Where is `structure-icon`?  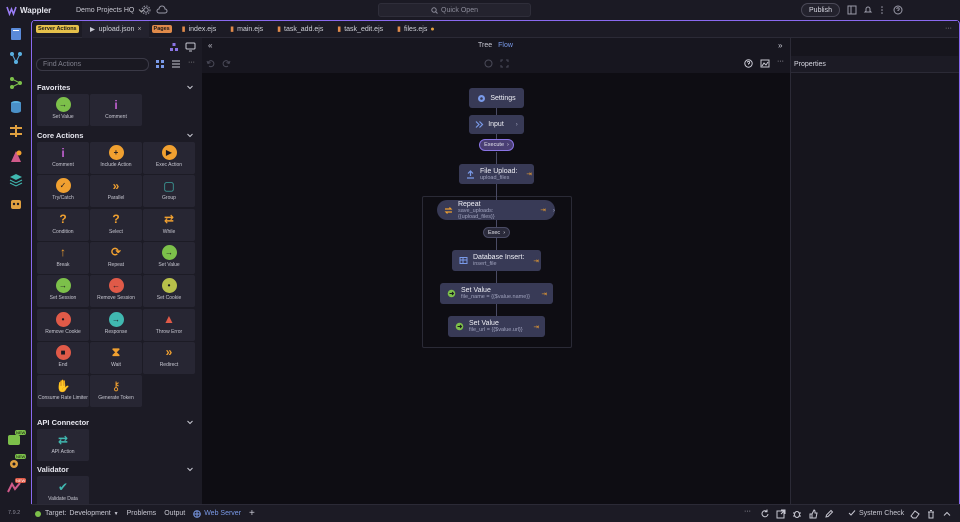
structure-icon is located at coordinates (16, 58).